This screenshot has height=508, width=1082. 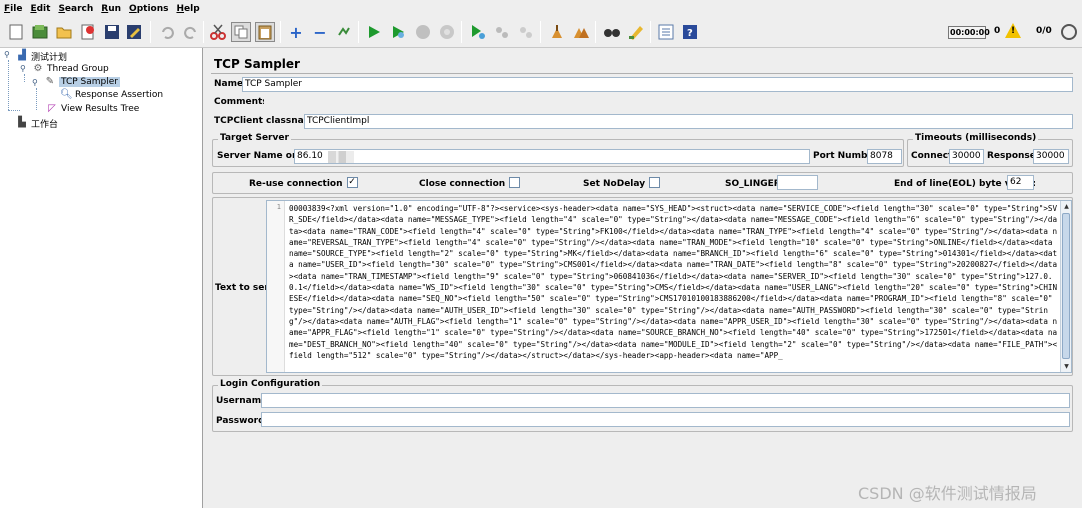 I want to click on close-icon, so click(x=88, y=32).